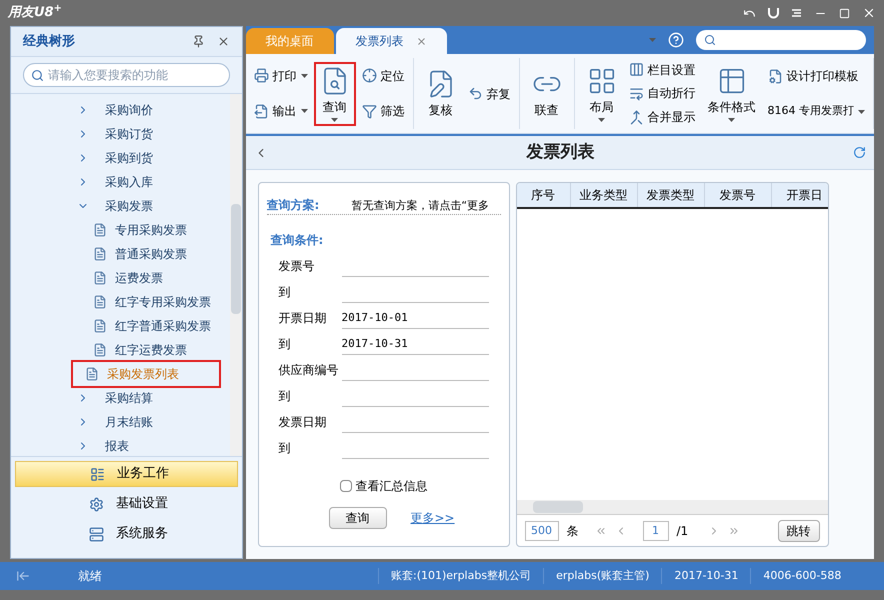 The height and width of the screenshot is (600, 884). What do you see at coordinates (796, 13) in the screenshot?
I see `menu-icon` at bounding box center [796, 13].